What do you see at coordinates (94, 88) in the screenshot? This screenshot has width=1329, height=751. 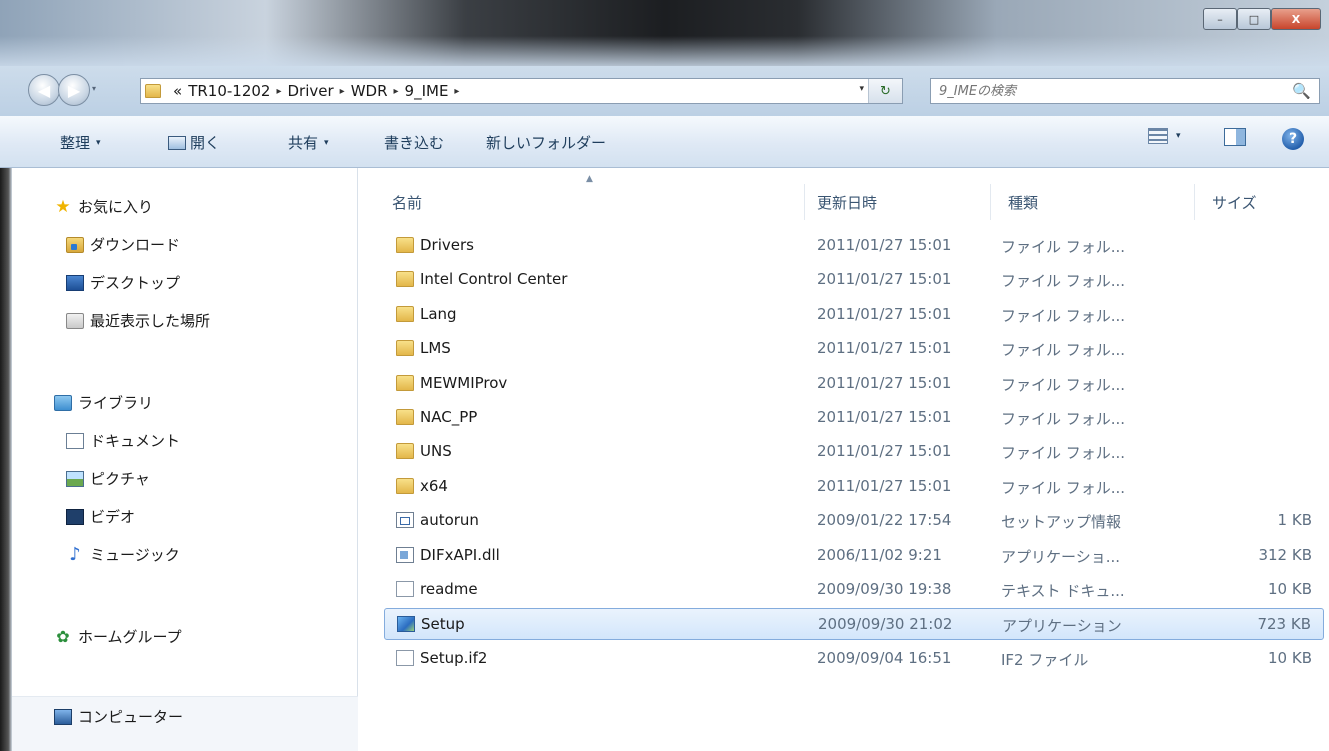 I see `recent-pages-dropdown: ▾` at bounding box center [94, 88].